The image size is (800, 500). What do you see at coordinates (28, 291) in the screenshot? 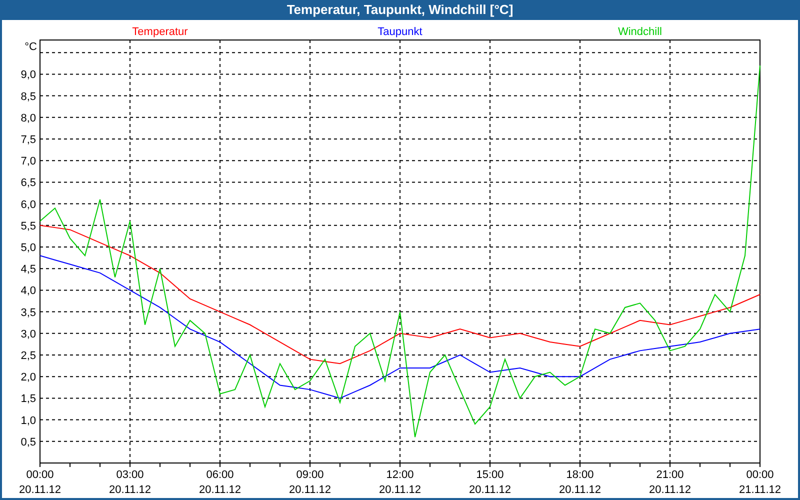
I see `y-tick-label: 4,0` at bounding box center [28, 291].